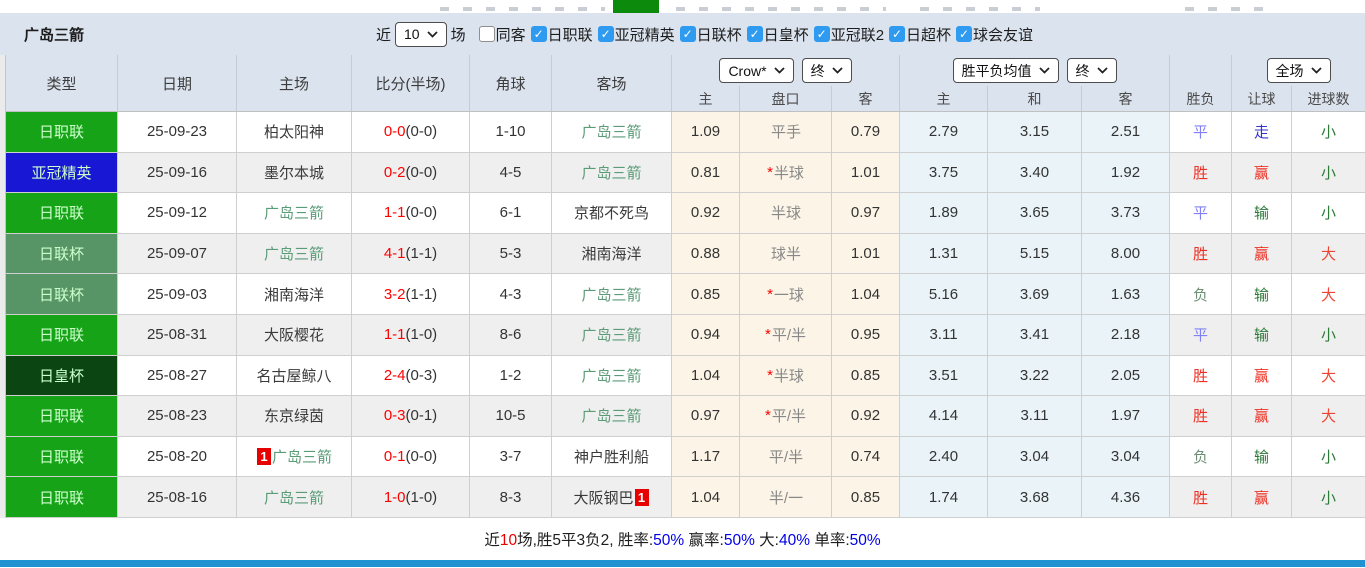  Describe the element at coordinates (421, 375) in the screenshot. I see `halftime-score: (0-3)` at that location.